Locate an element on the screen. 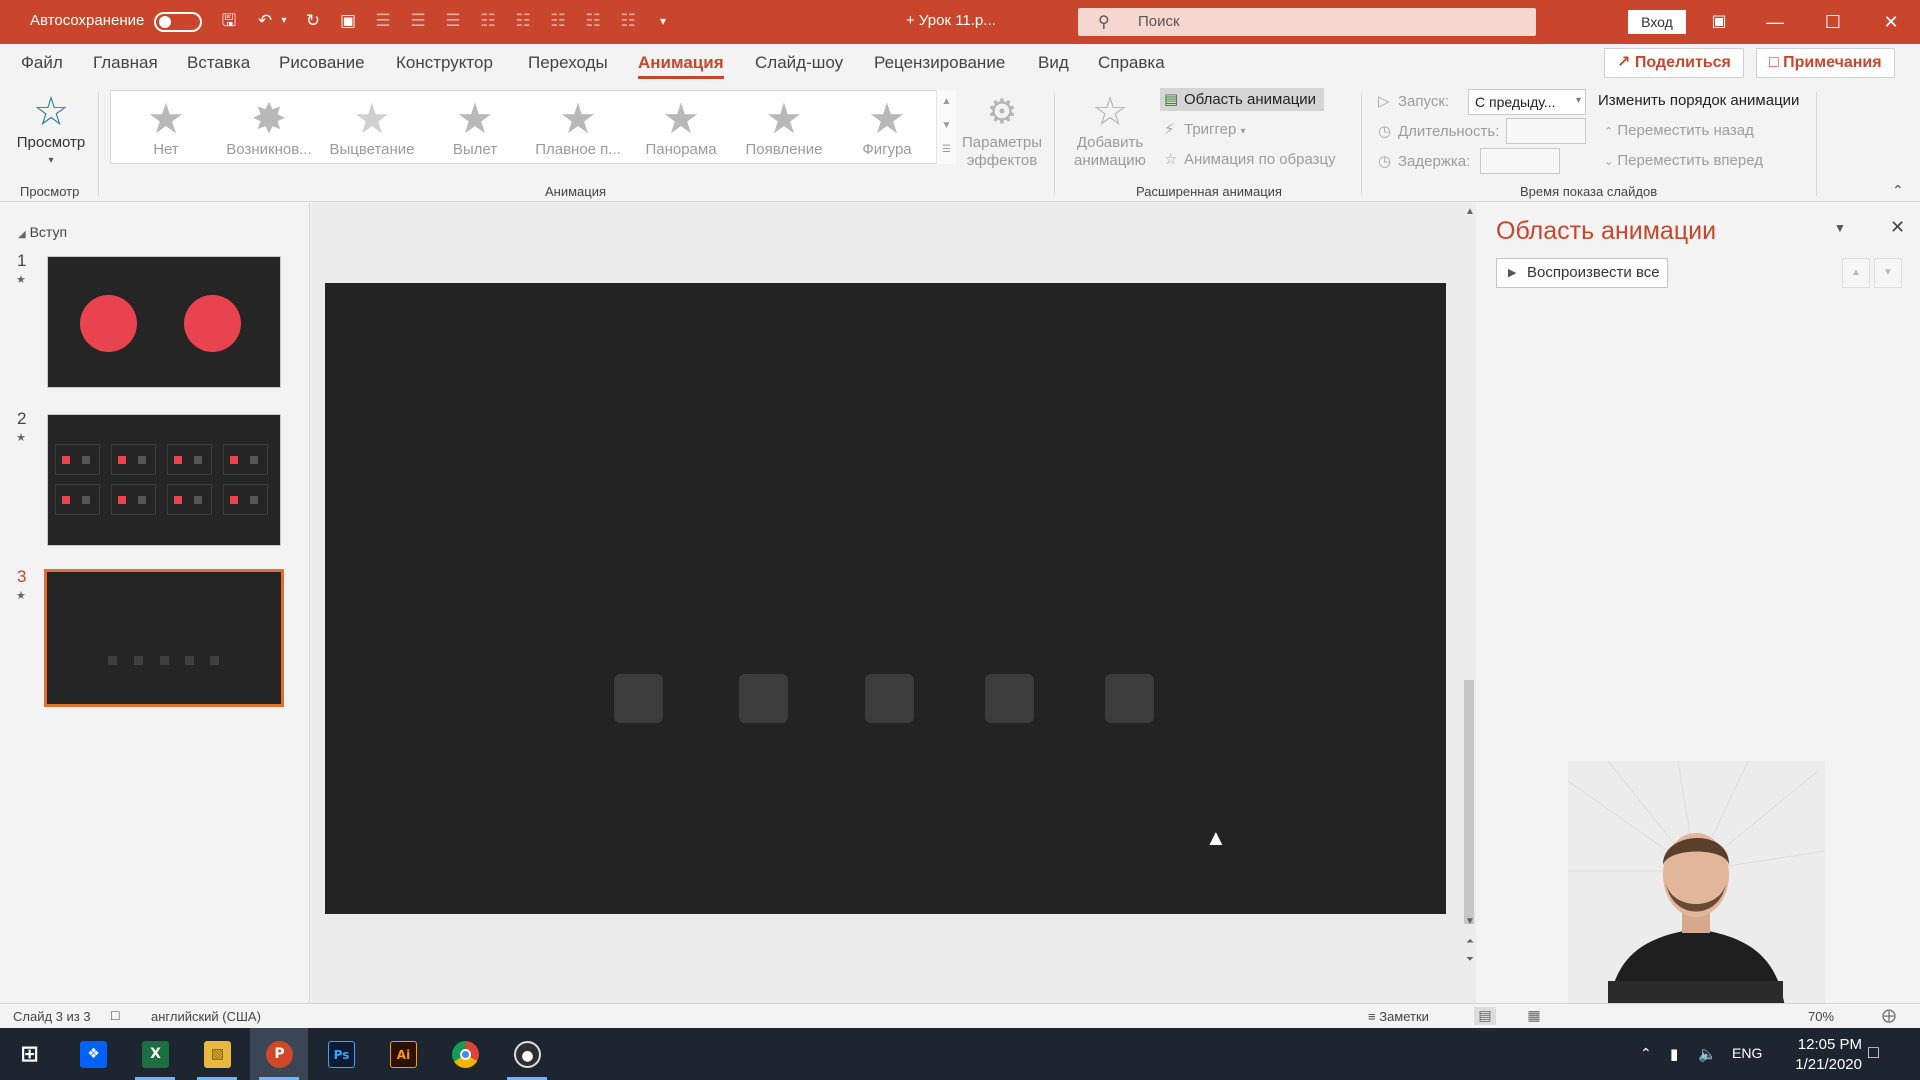 The height and width of the screenshot is (1080, 1920). share-button: ↗ Поделиться is located at coordinates (1674, 63).